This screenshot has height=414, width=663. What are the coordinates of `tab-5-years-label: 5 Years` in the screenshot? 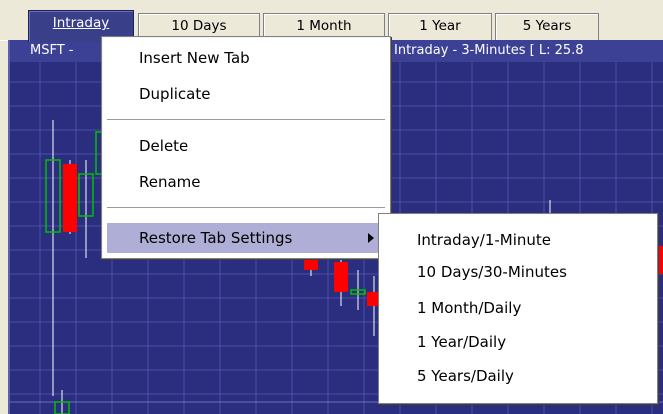 It's located at (547, 26).